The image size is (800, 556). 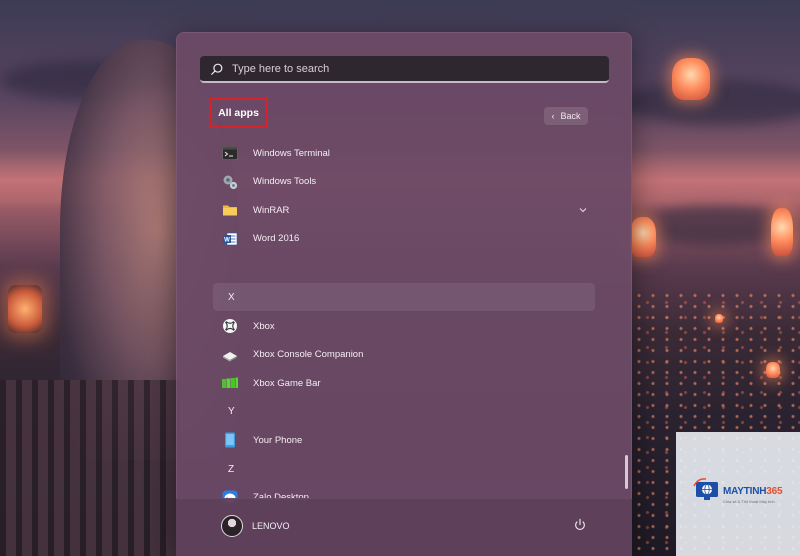 What do you see at coordinates (285, 182) in the screenshot?
I see `app-label: Windows Tools` at bounding box center [285, 182].